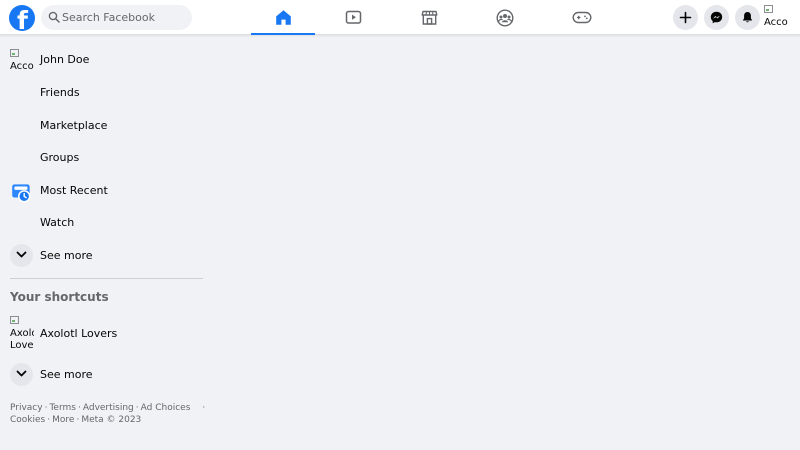 The height and width of the screenshot is (450, 800). What do you see at coordinates (79, 333) in the screenshot?
I see `shortcut-item-label: Axolotl Lovers` at bounding box center [79, 333].